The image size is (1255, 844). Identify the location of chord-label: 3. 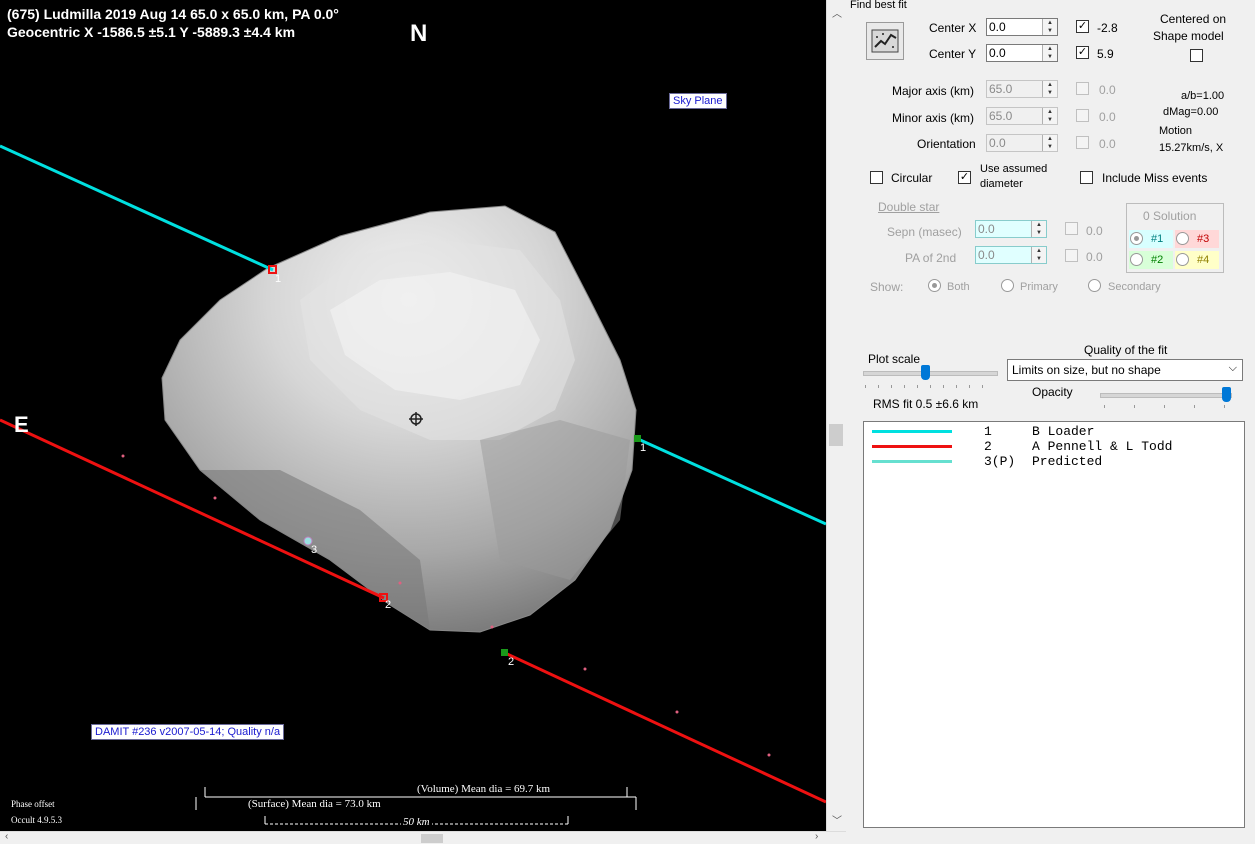
(314, 550).